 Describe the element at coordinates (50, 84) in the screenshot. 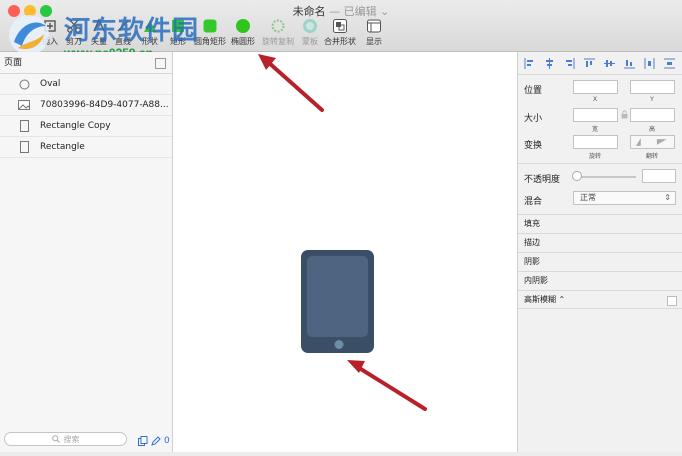

I see `layer-name: Oval` at that location.